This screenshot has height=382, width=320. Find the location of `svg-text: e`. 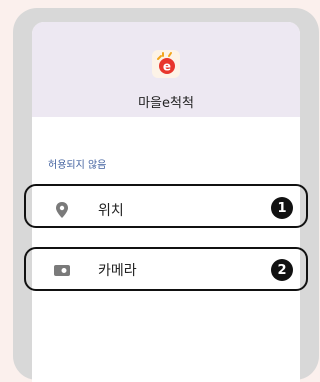

svg-text: e is located at coordinates (167, 67).